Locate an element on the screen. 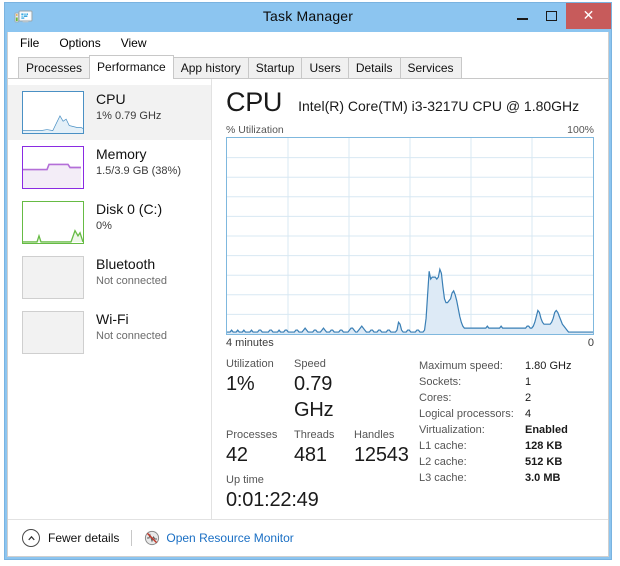  spec-value: 3.0 MB is located at coordinates (543, 478).